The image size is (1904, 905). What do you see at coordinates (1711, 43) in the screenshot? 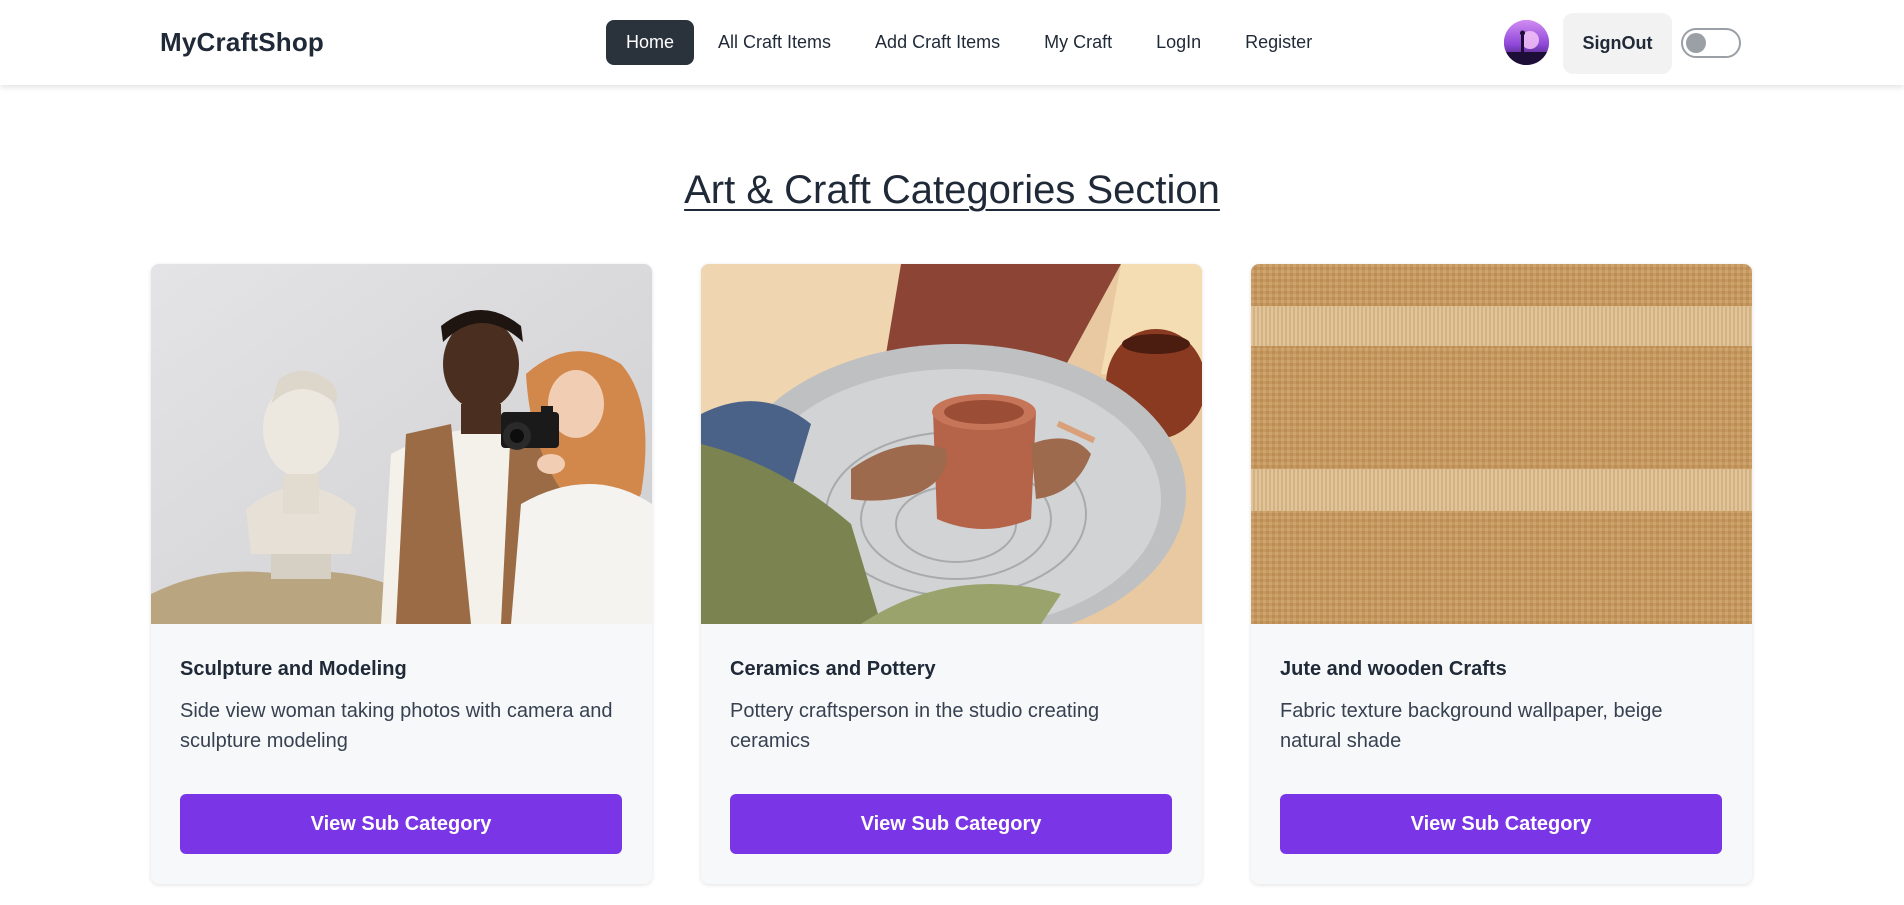
I see `theme-toggle` at bounding box center [1711, 43].